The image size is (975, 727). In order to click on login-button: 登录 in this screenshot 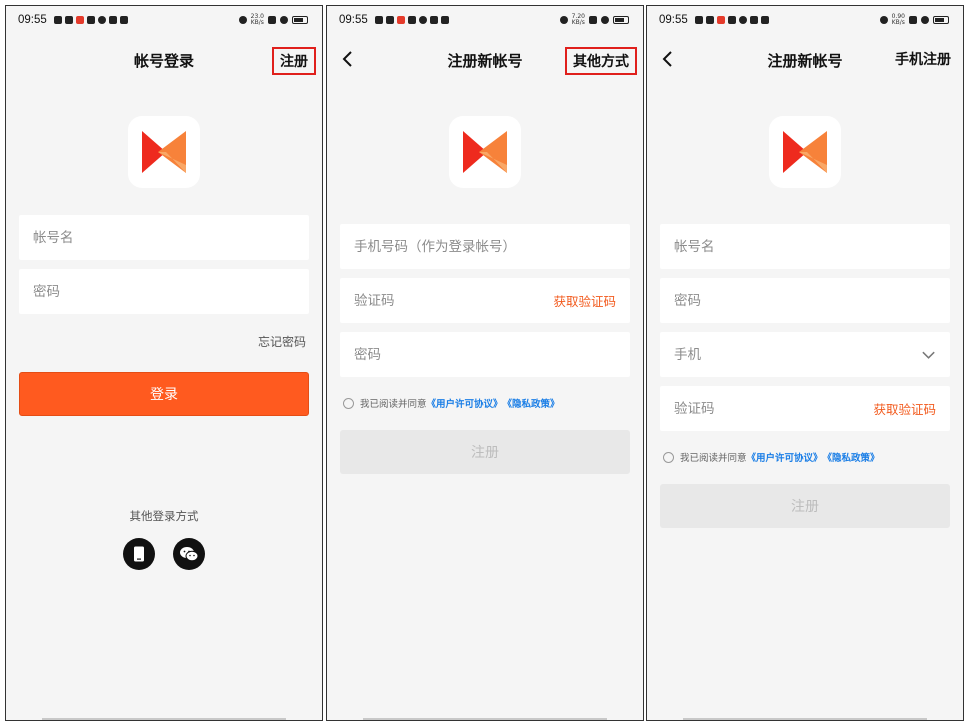, I will do `click(164, 394)`.